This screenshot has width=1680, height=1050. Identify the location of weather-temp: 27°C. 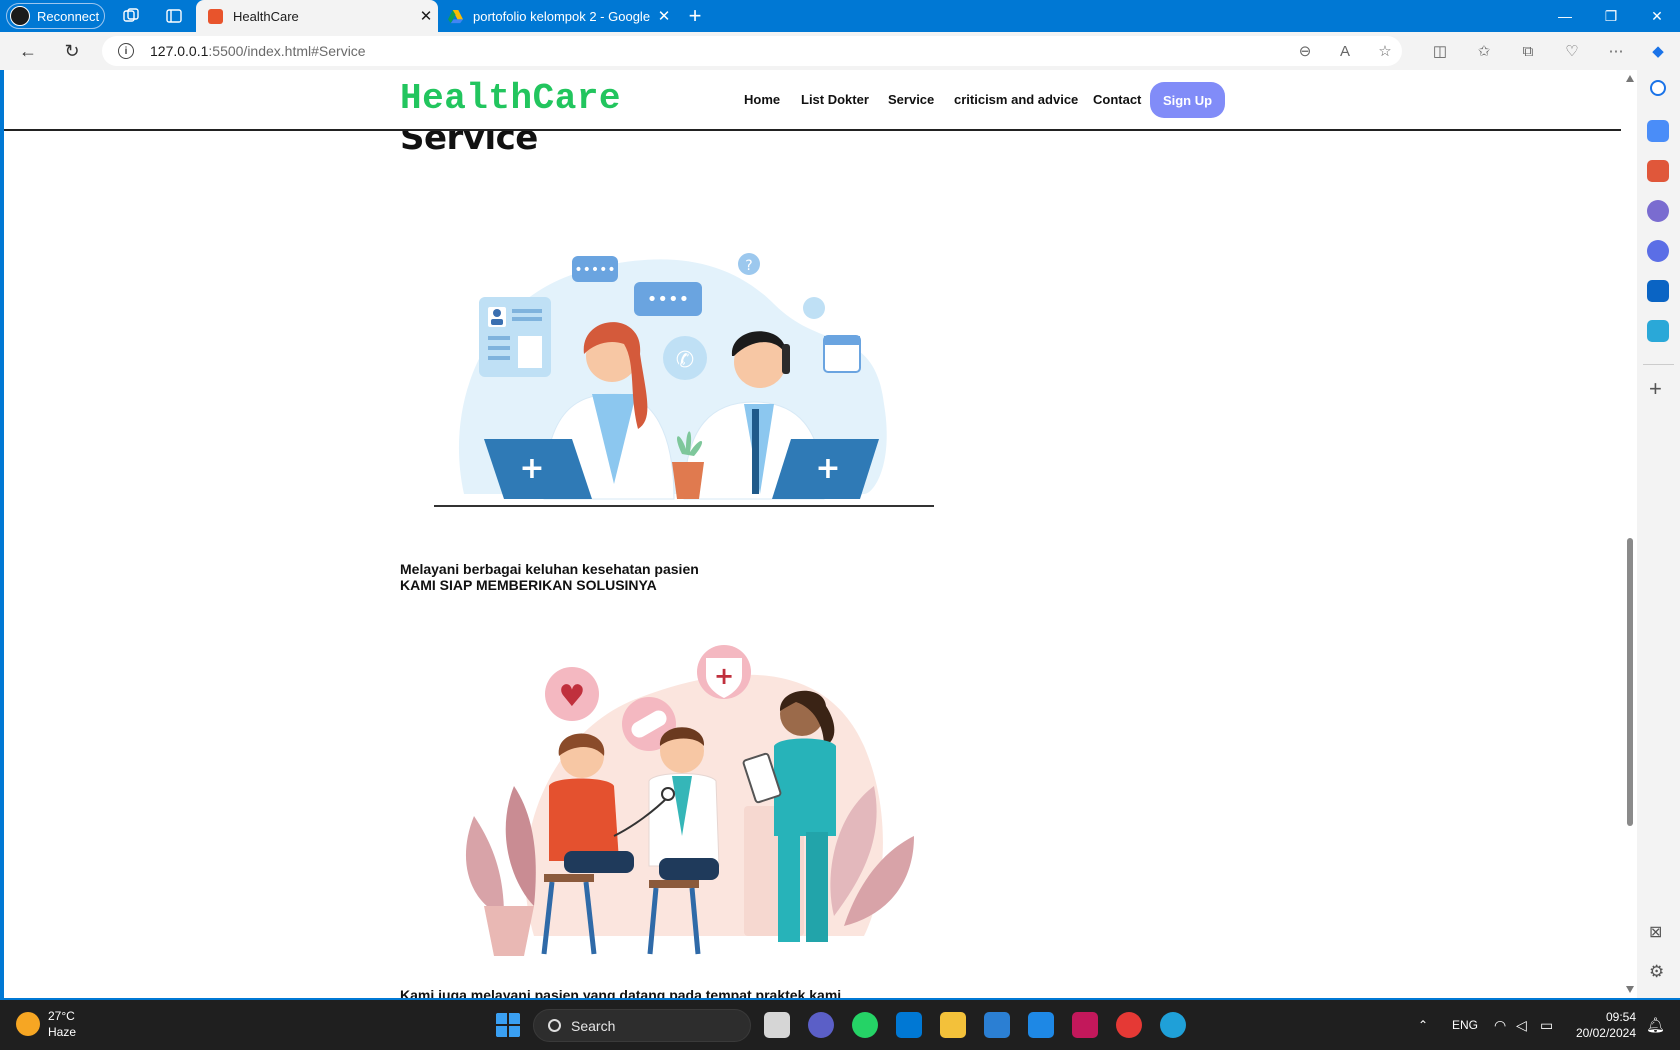
(61, 1016).